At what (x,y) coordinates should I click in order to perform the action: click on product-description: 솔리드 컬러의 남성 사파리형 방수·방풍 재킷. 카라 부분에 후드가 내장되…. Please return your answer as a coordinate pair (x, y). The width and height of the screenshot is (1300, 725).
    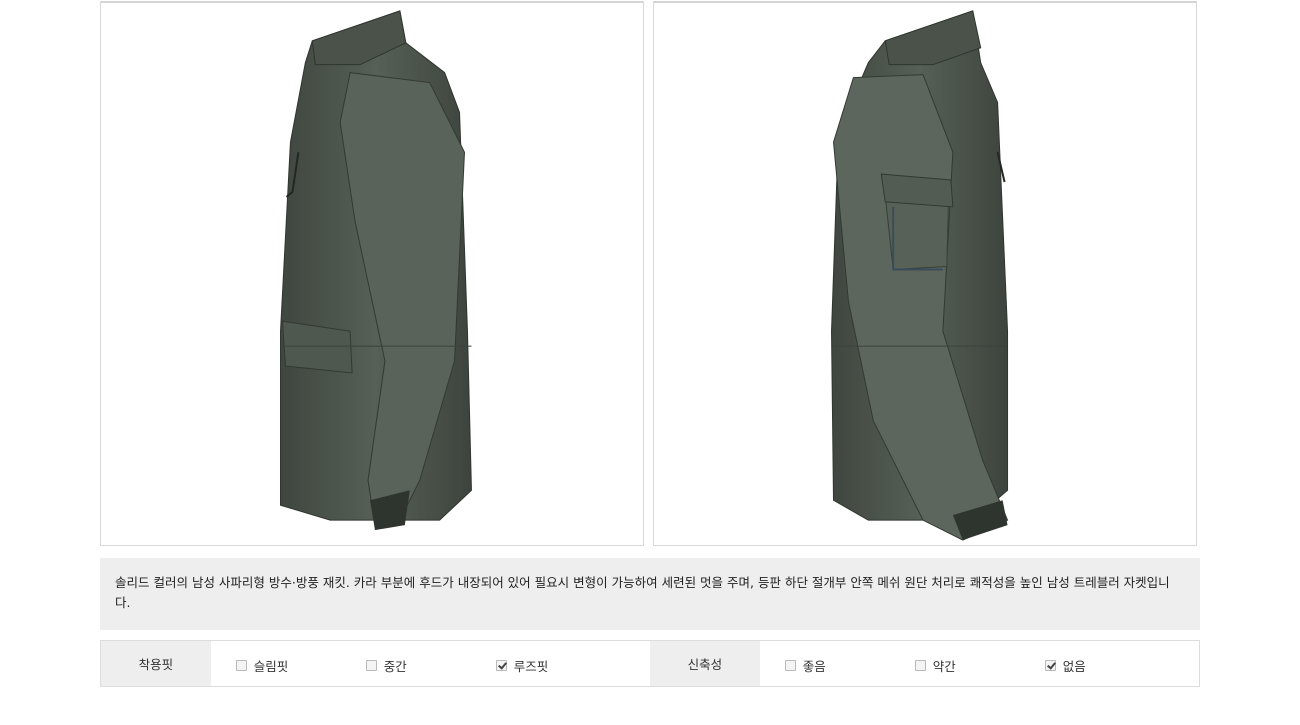
    Looking at the image, I should click on (650, 594).